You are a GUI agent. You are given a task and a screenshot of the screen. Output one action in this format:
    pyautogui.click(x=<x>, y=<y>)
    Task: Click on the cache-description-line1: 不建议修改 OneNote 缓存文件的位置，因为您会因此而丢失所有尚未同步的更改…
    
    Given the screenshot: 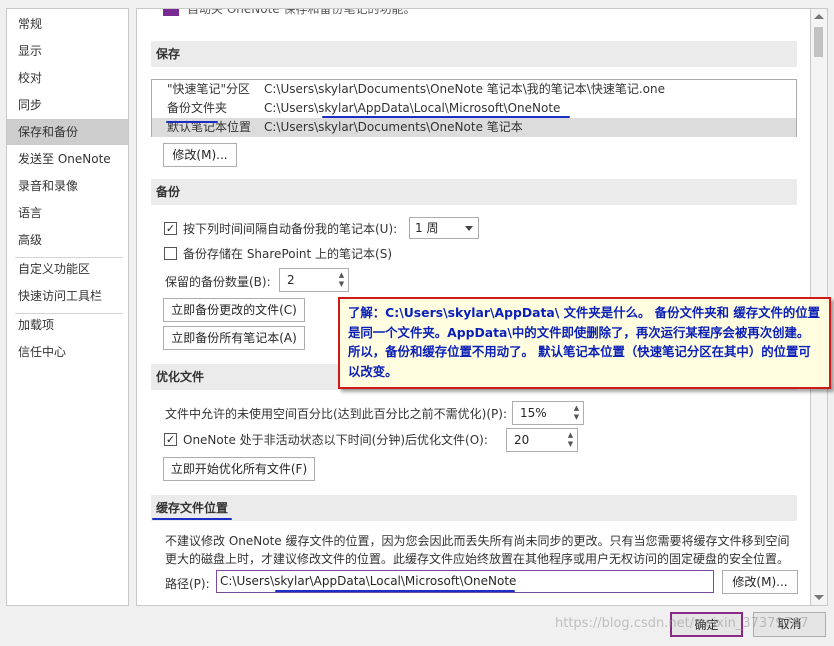 What is the action you would take?
    pyautogui.click(x=477, y=541)
    